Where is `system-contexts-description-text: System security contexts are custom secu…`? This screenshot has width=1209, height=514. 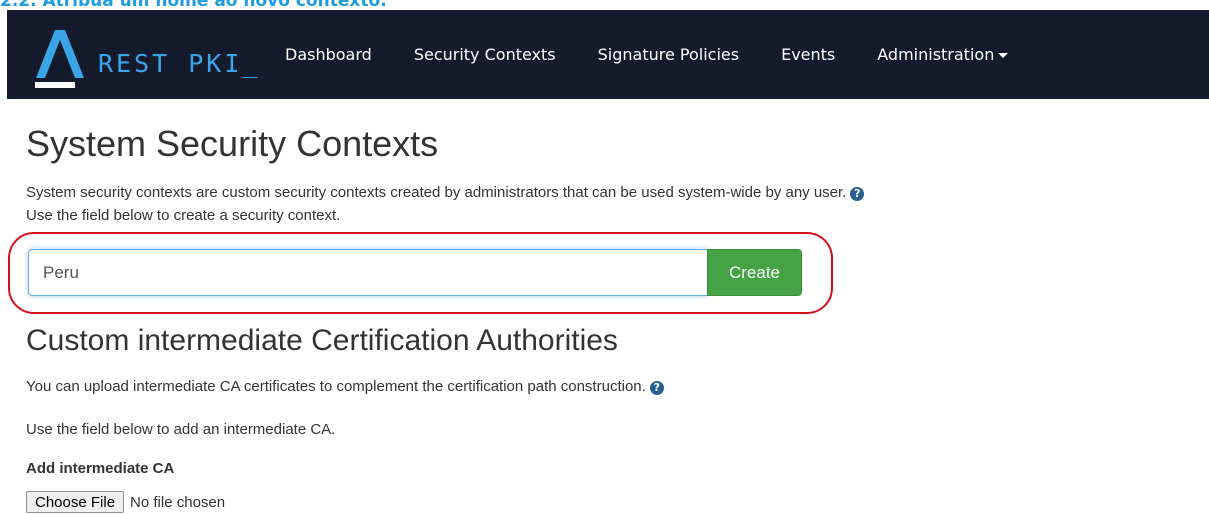 system-contexts-description-text: System security contexts are custom secu… is located at coordinates (436, 192).